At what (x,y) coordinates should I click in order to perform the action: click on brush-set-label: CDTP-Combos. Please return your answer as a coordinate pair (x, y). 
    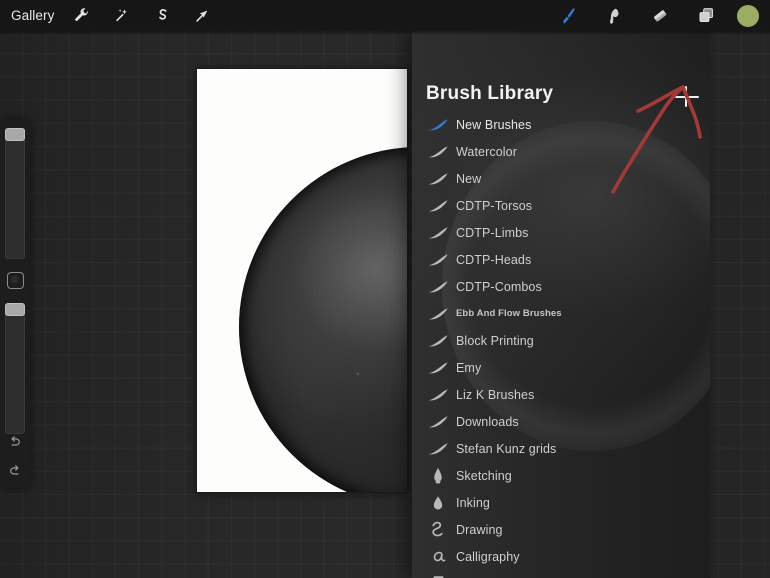
    Looking at the image, I should click on (499, 286).